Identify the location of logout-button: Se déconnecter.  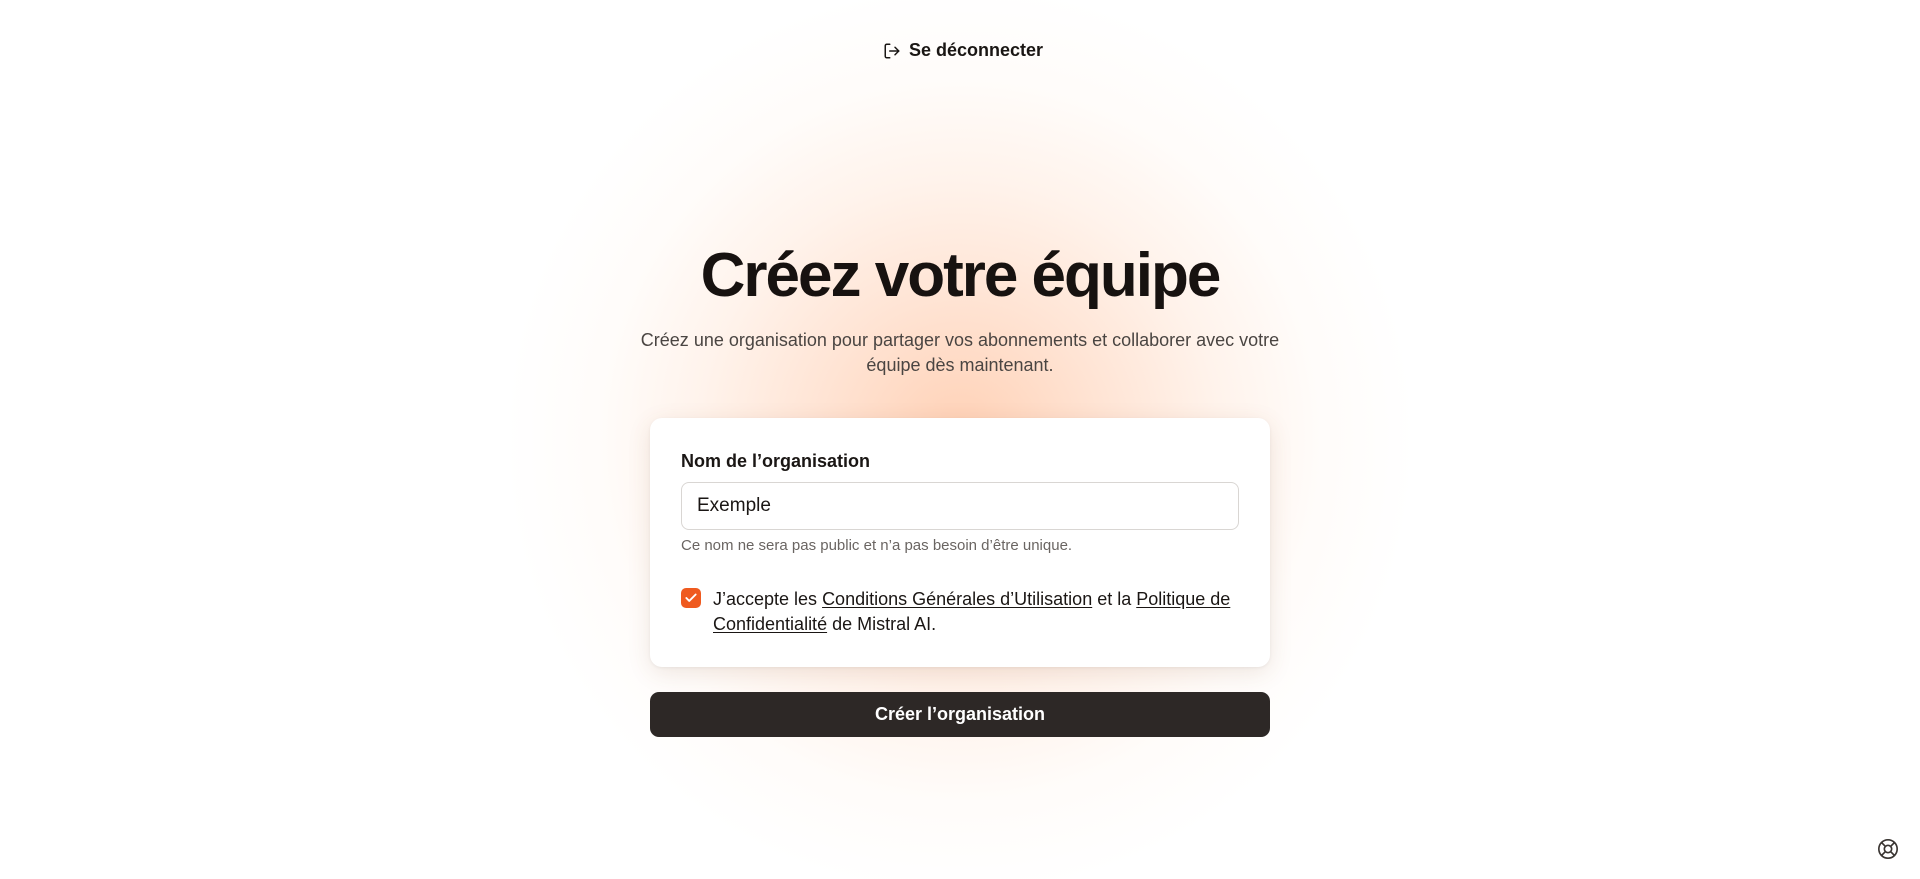
(963, 50).